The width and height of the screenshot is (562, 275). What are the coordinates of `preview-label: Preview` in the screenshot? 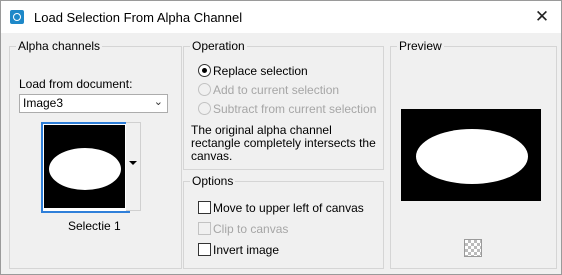 It's located at (420, 46).